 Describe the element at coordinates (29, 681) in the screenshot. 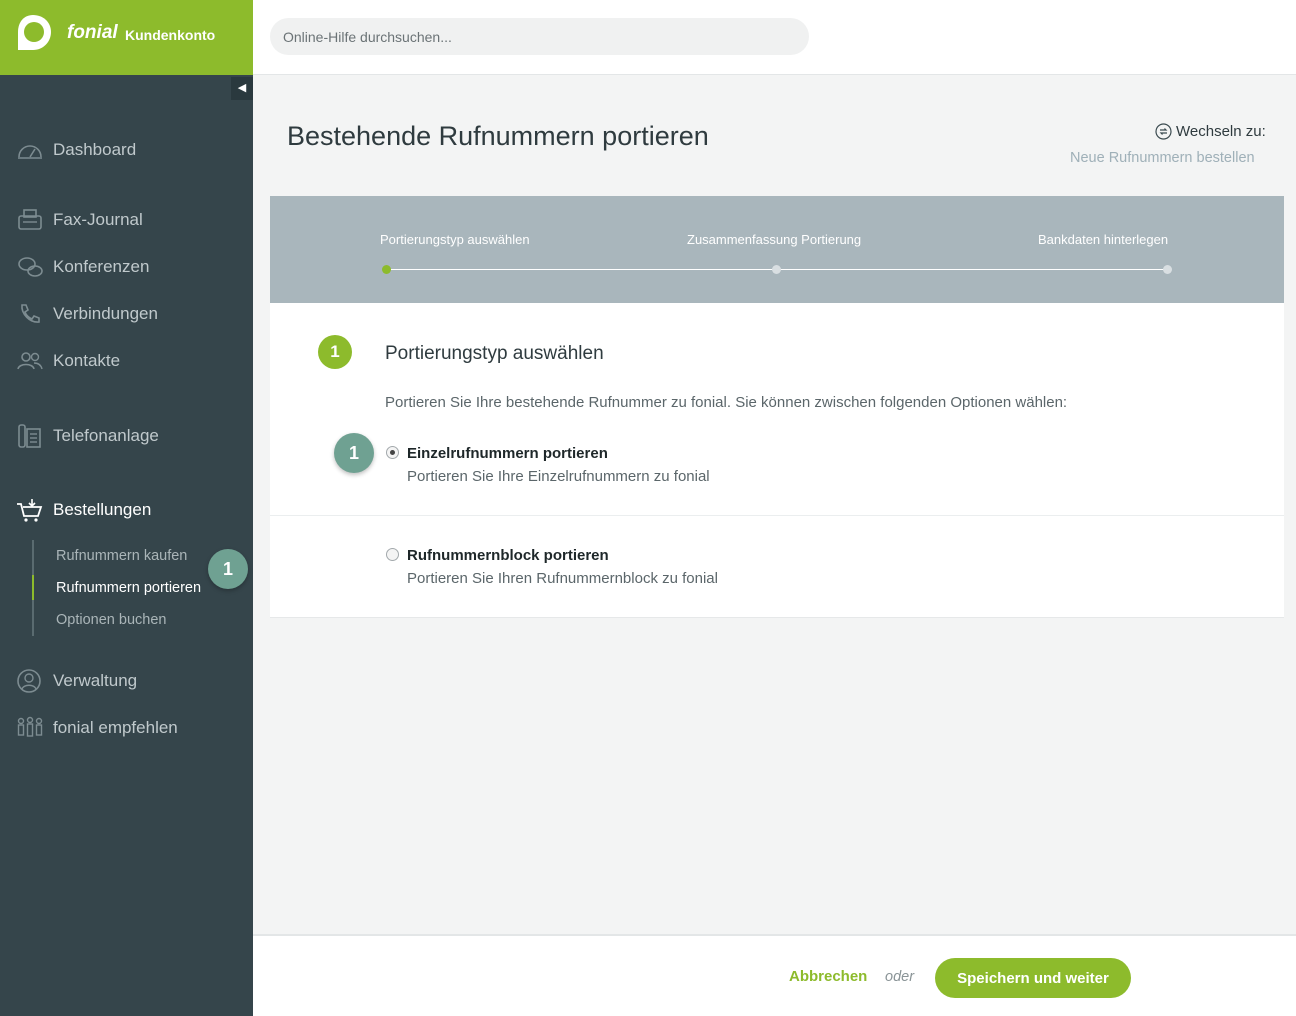

I see `user-icon` at that location.